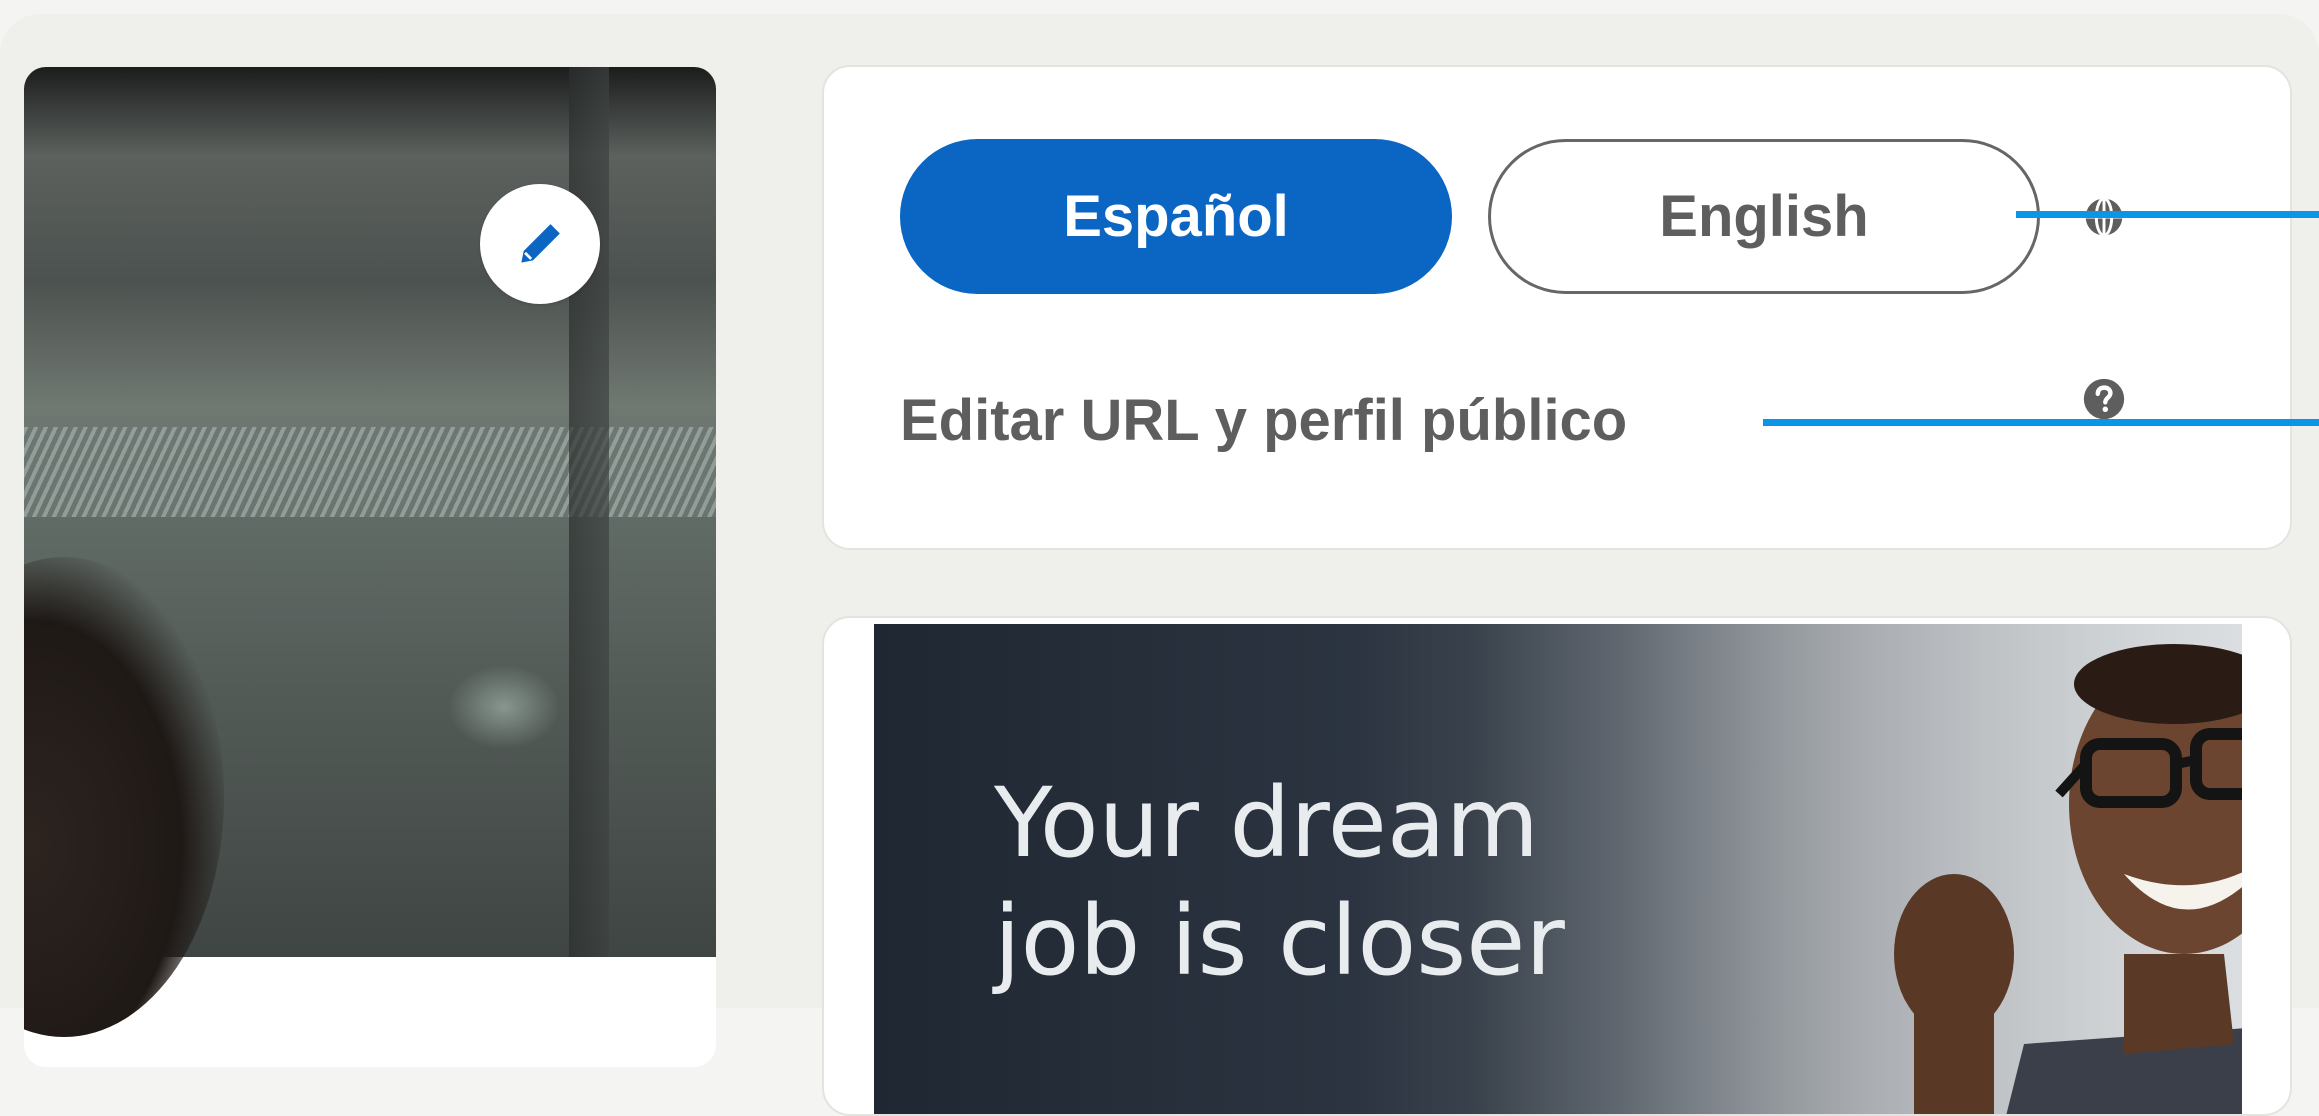  I want to click on edit-cover-button, so click(540, 244).